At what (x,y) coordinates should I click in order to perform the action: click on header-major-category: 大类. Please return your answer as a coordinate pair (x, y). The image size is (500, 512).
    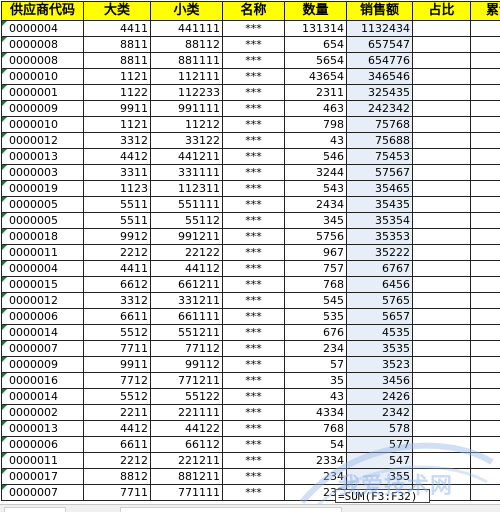
    Looking at the image, I should click on (117, 11).